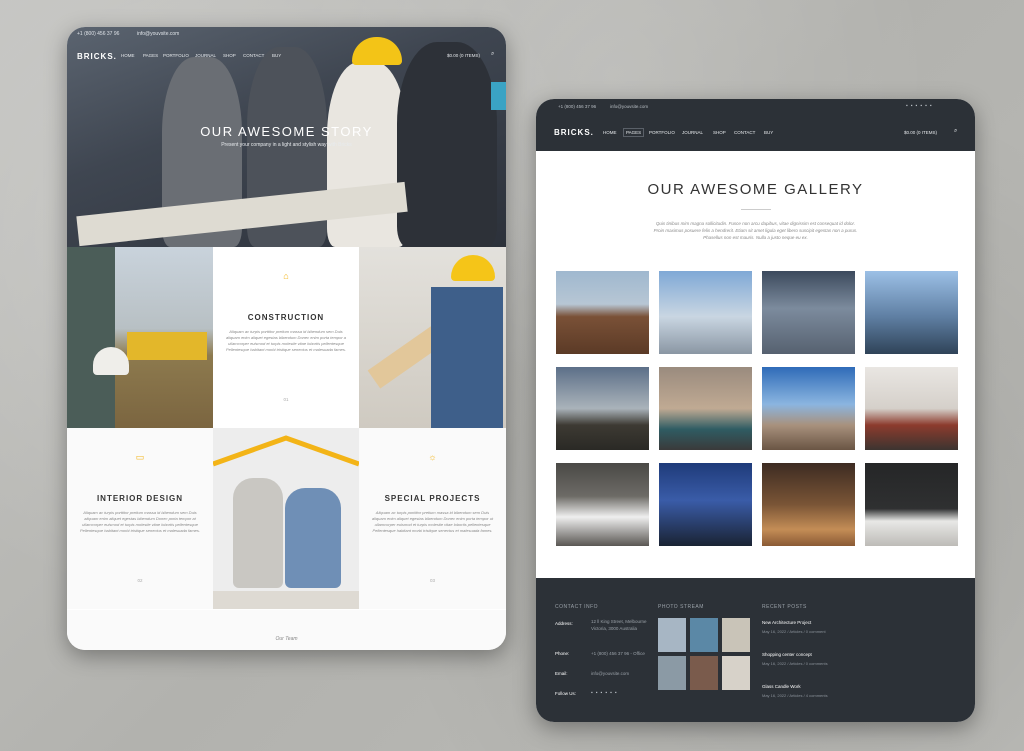 Image resolution: width=1024 pixels, height=751 pixels. Describe the element at coordinates (286, 639) in the screenshot. I see `our-team-link: Our Team` at that location.